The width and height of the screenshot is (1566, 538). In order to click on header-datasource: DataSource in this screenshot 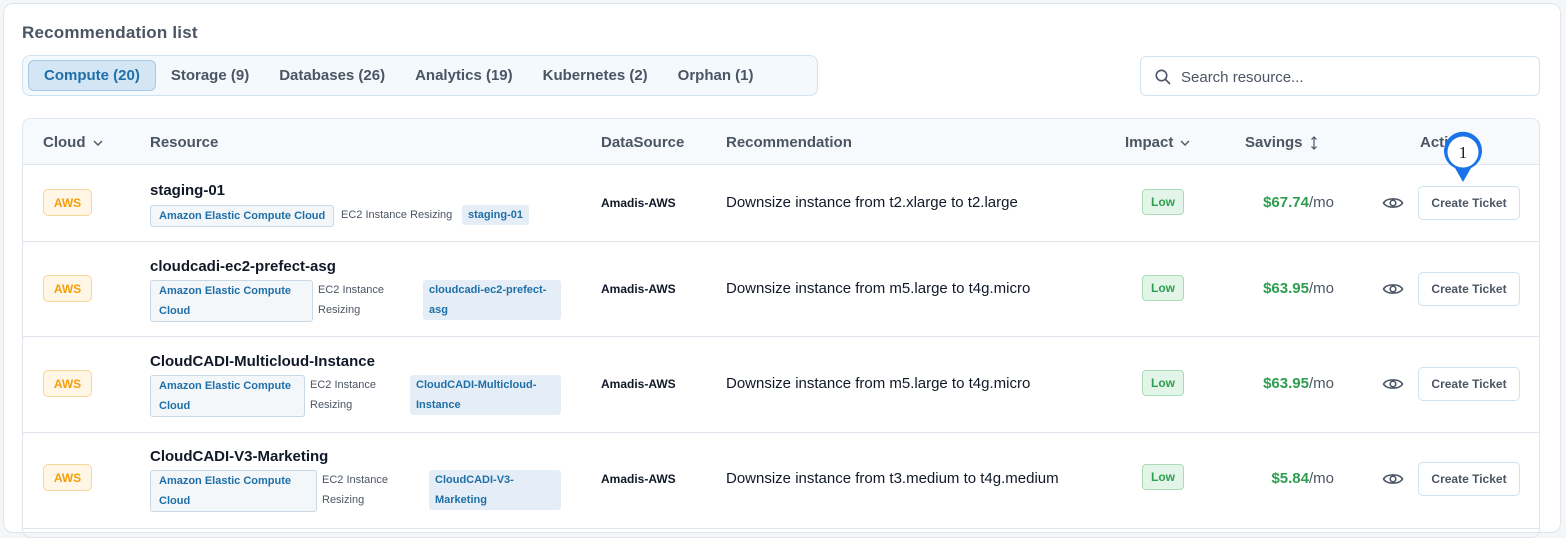, I will do `click(643, 142)`.